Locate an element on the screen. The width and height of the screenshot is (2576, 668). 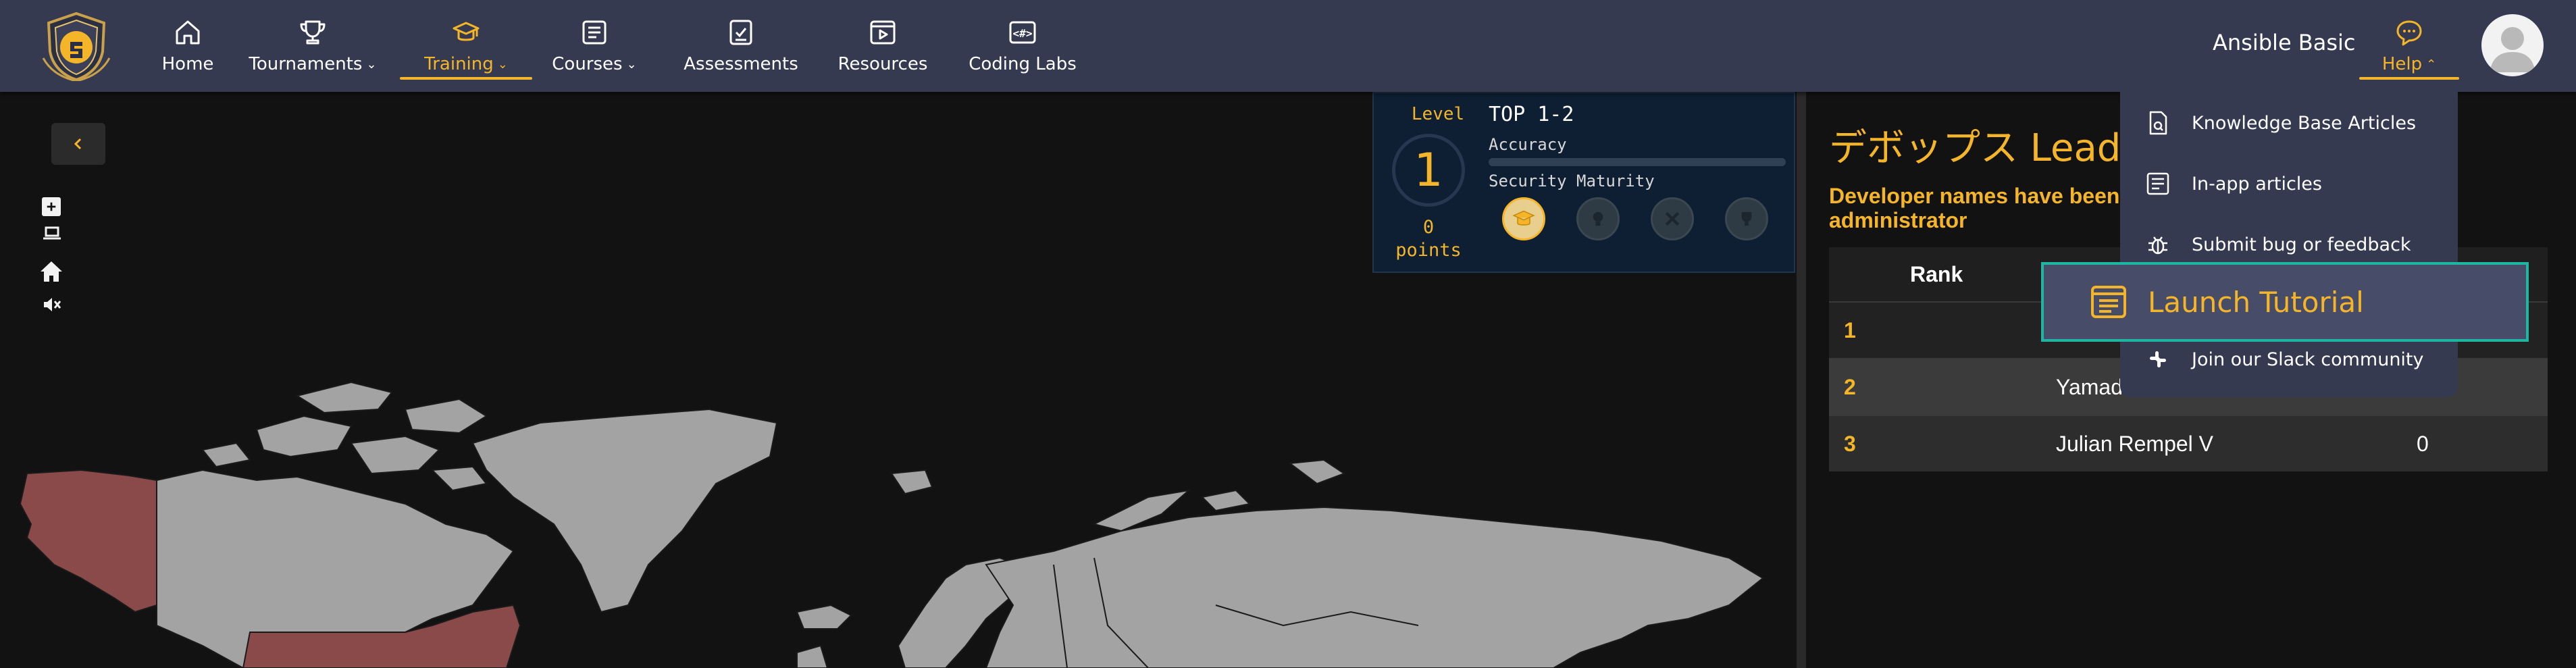
leaderboard-title: デボップス Leade is located at coordinates (1987, 148).